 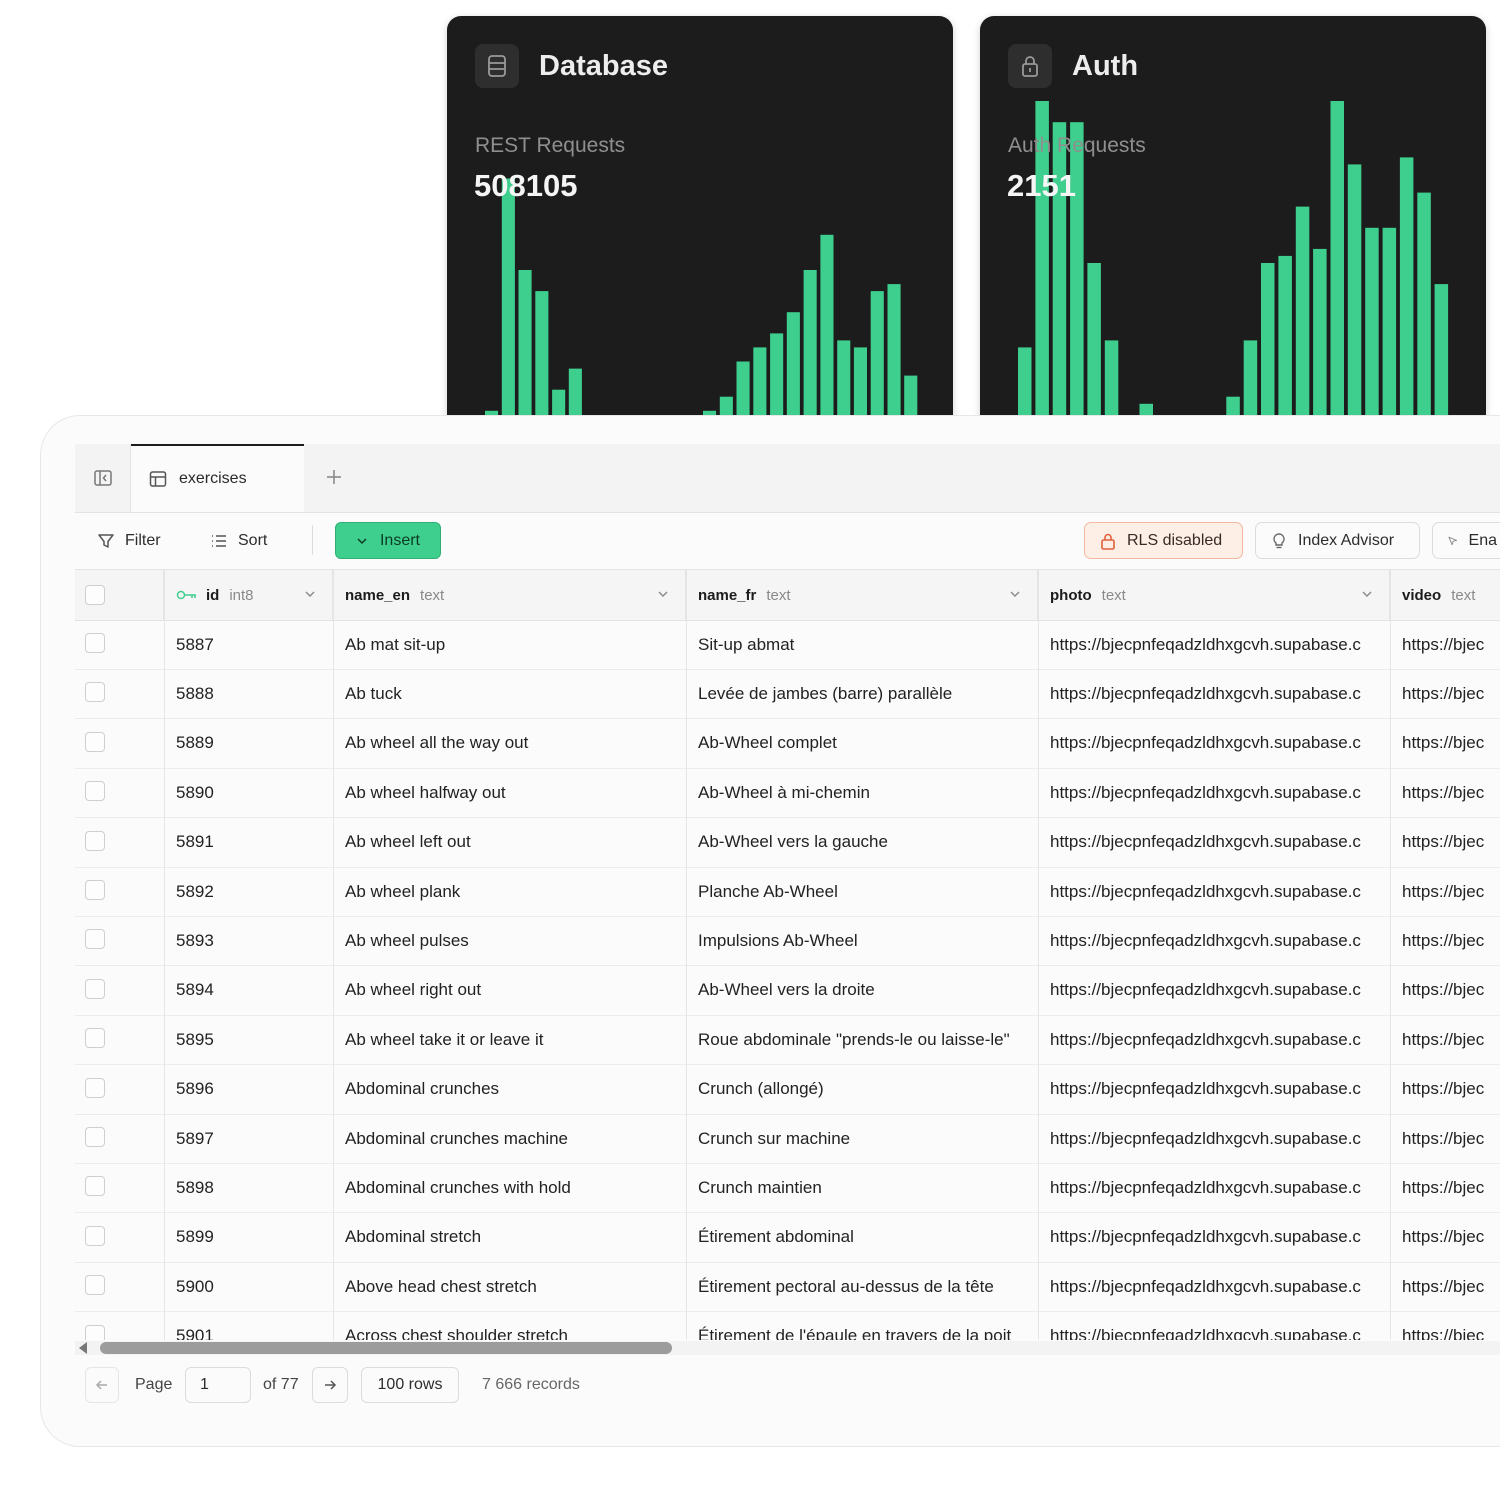 I want to click on cell-name-fr: Crunch (allongé), so click(x=862, y=1089).